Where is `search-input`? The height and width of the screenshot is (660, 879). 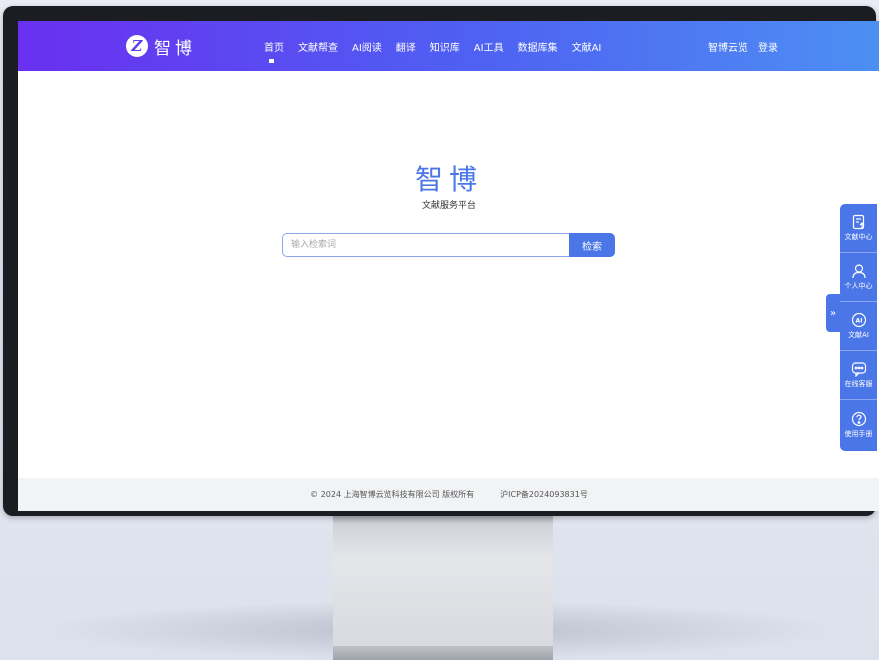
search-input is located at coordinates (425, 245).